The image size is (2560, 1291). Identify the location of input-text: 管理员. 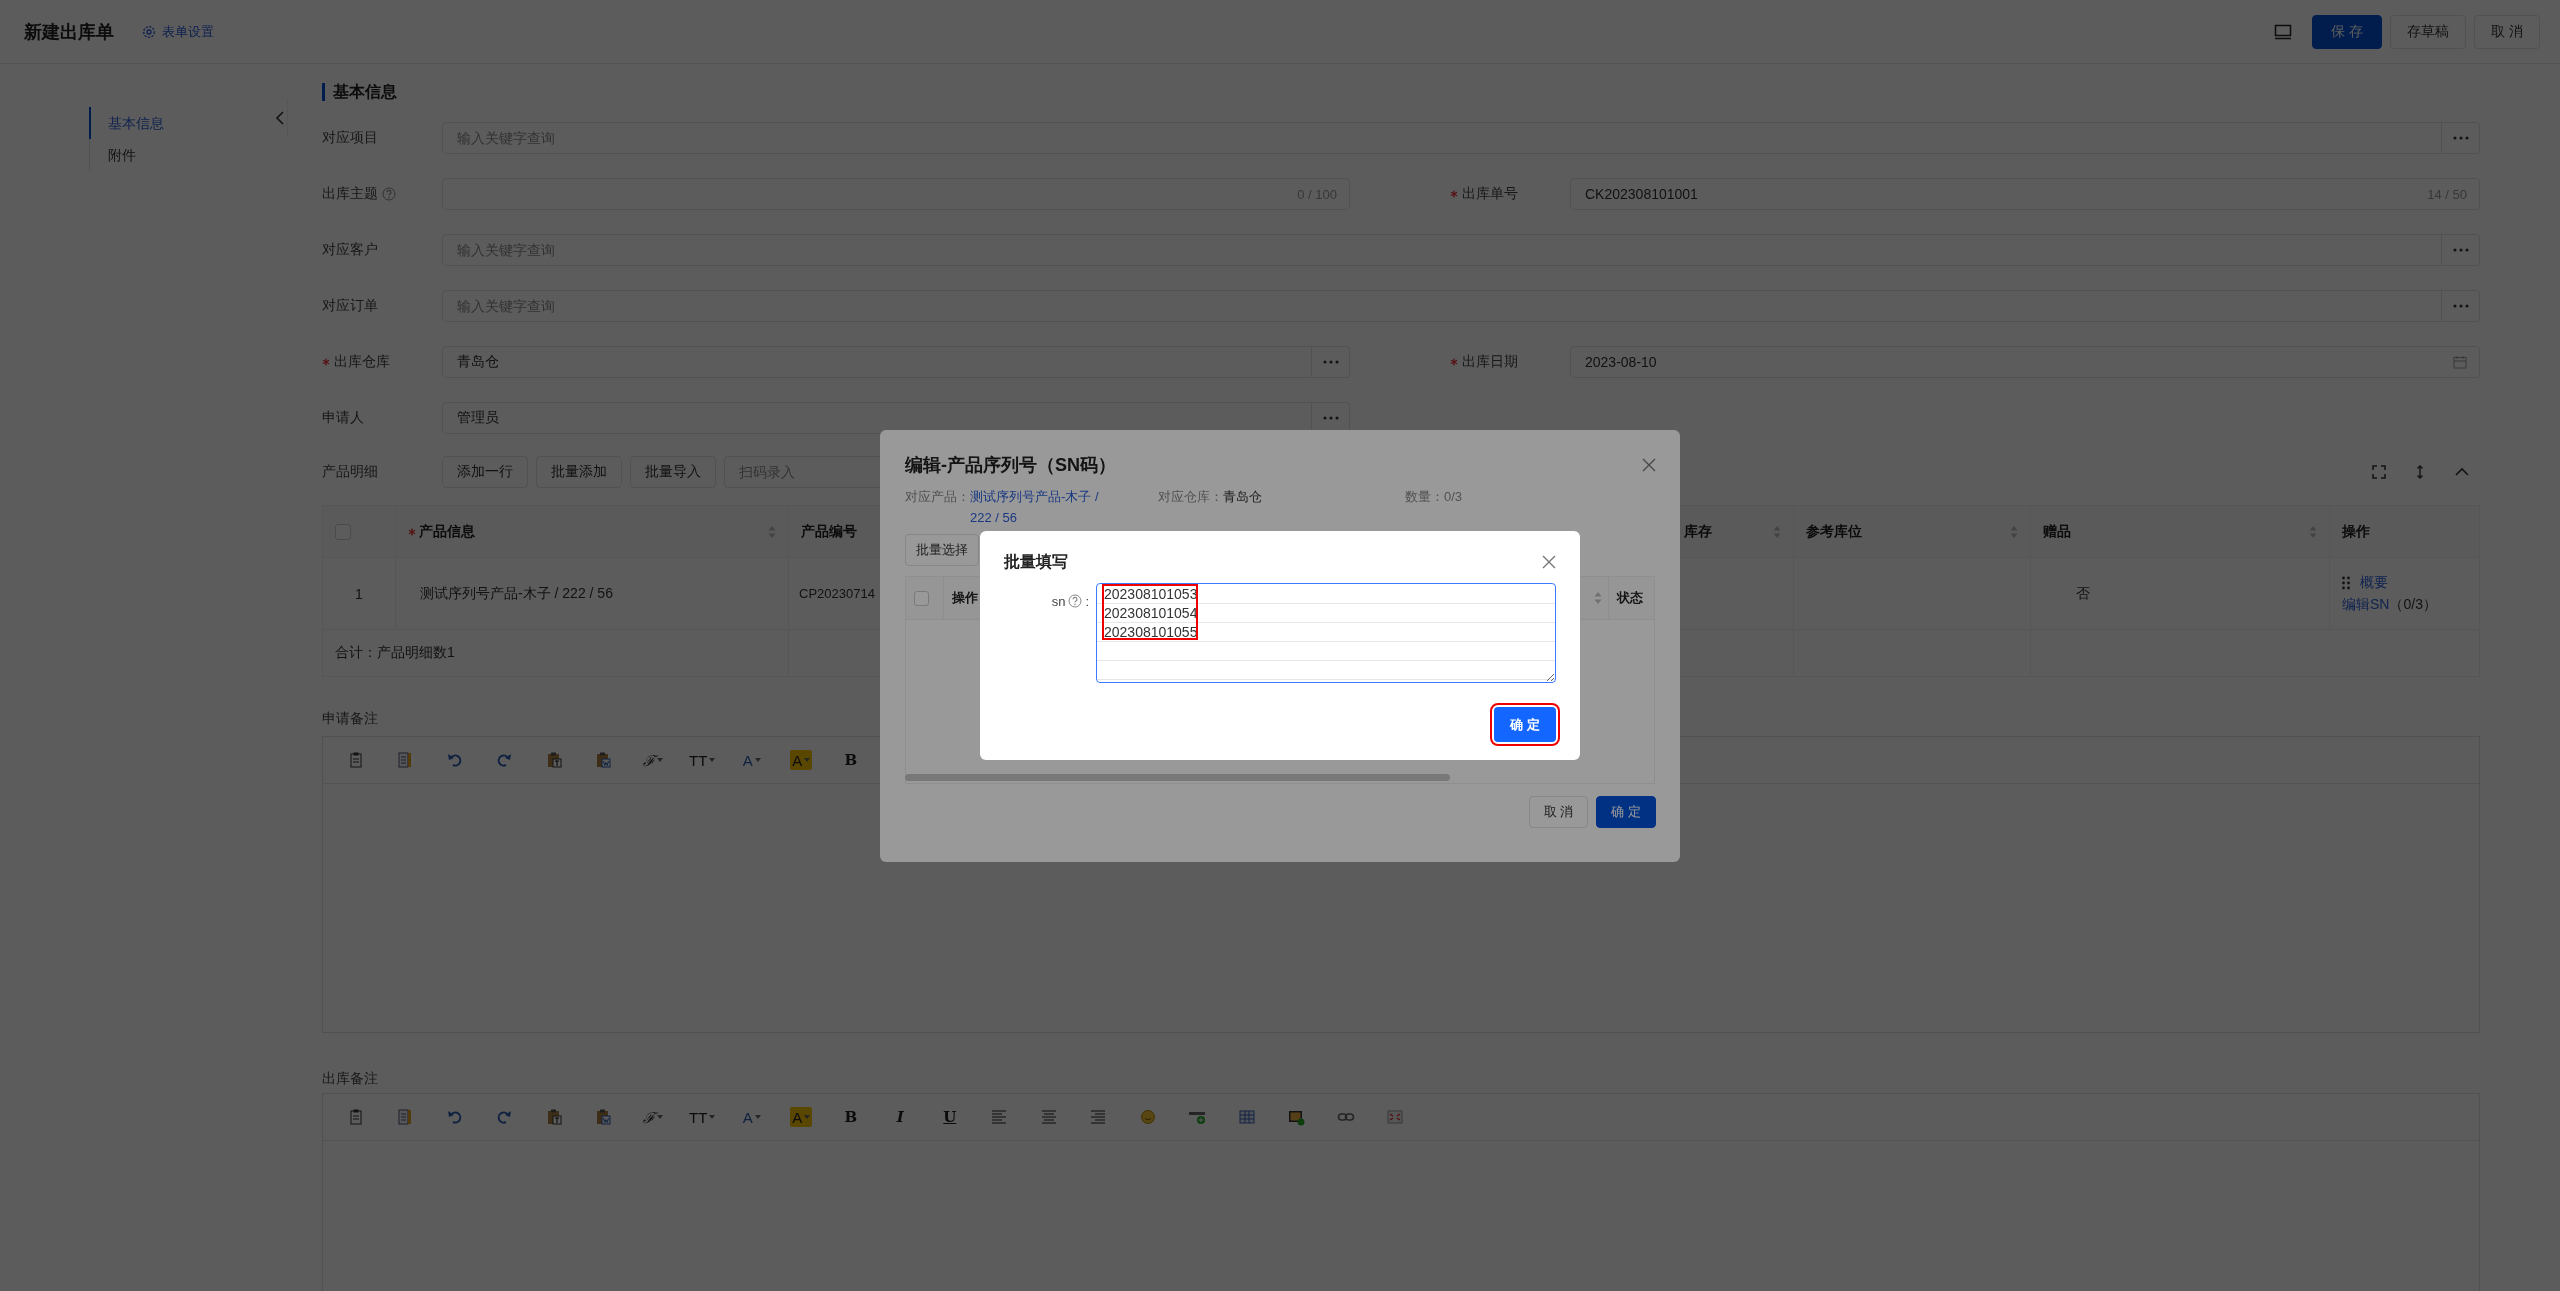
(877, 418).